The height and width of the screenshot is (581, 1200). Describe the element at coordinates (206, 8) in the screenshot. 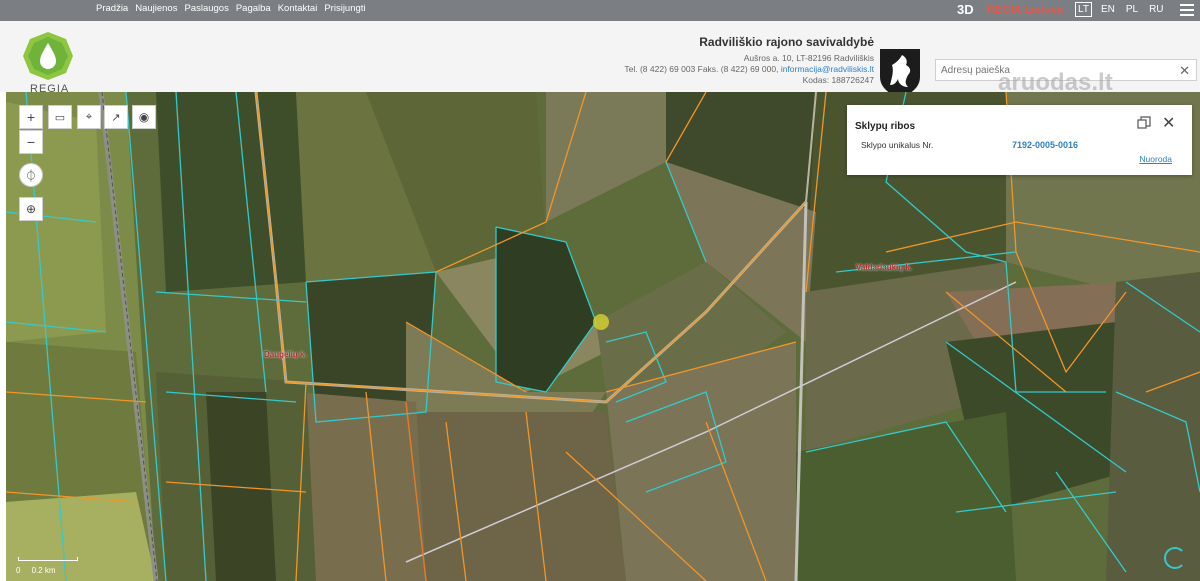

I see `nav-link-services: Paslaugos` at that location.